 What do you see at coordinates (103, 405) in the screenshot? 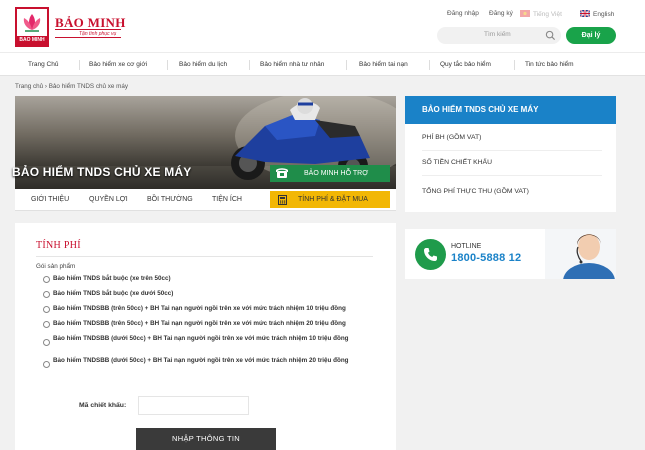
I see `discount-code-label: Mã chiết khấu:` at bounding box center [103, 405].